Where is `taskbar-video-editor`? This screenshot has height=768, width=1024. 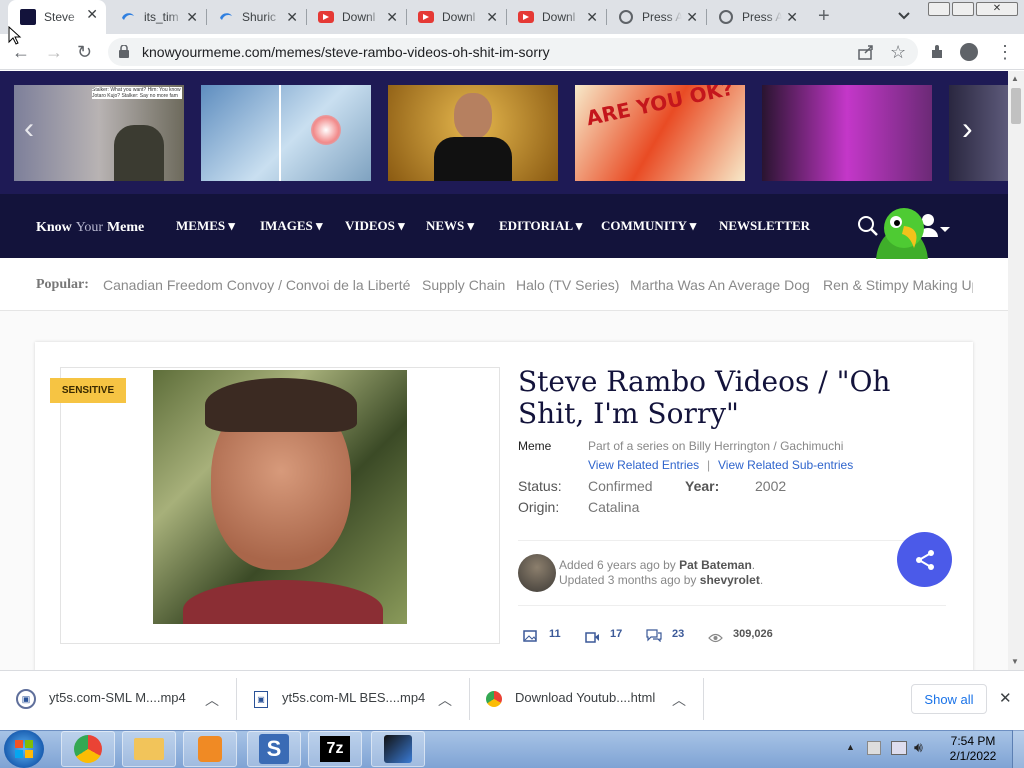
taskbar-video-editor is located at coordinates (398, 749).